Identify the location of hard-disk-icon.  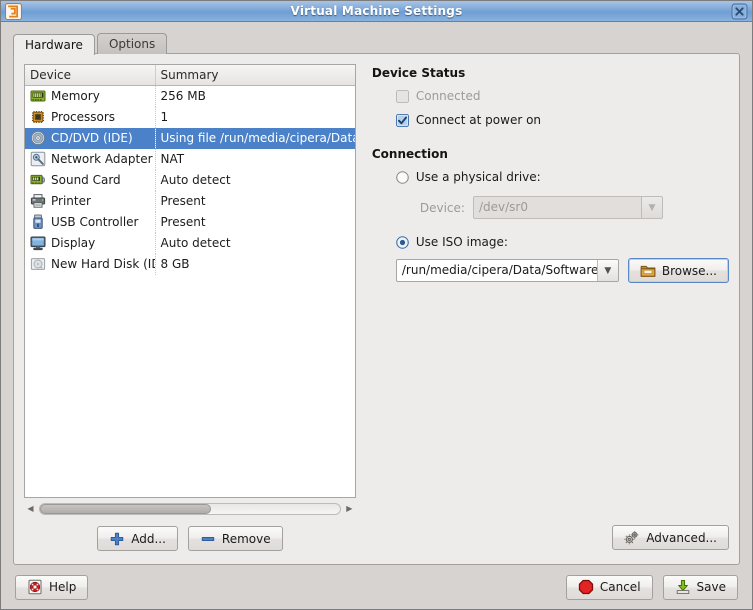
(38, 264).